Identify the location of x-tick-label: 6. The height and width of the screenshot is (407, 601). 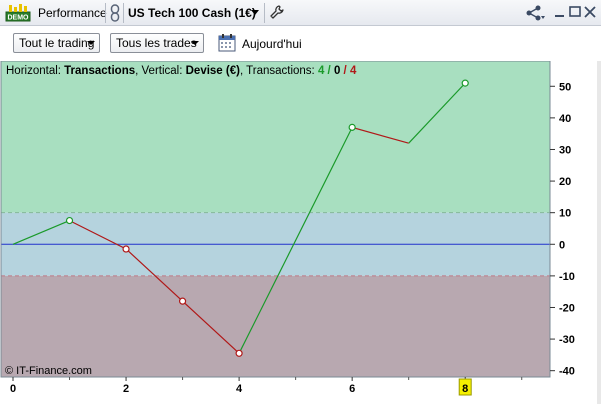
(352, 389).